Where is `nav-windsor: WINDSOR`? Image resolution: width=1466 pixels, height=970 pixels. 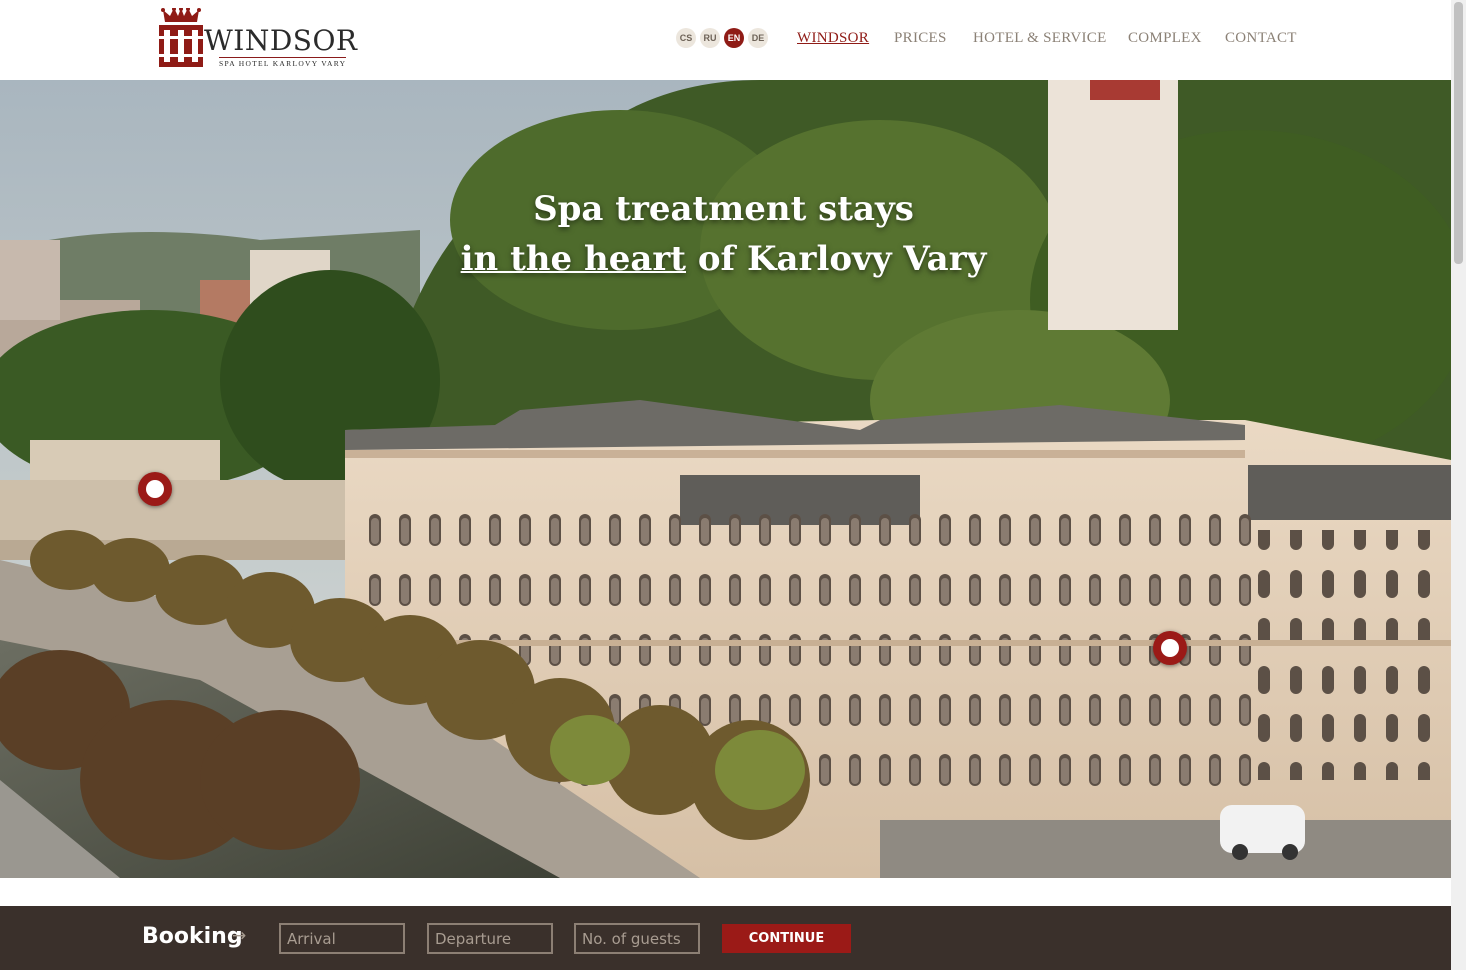 nav-windsor: WINDSOR is located at coordinates (833, 38).